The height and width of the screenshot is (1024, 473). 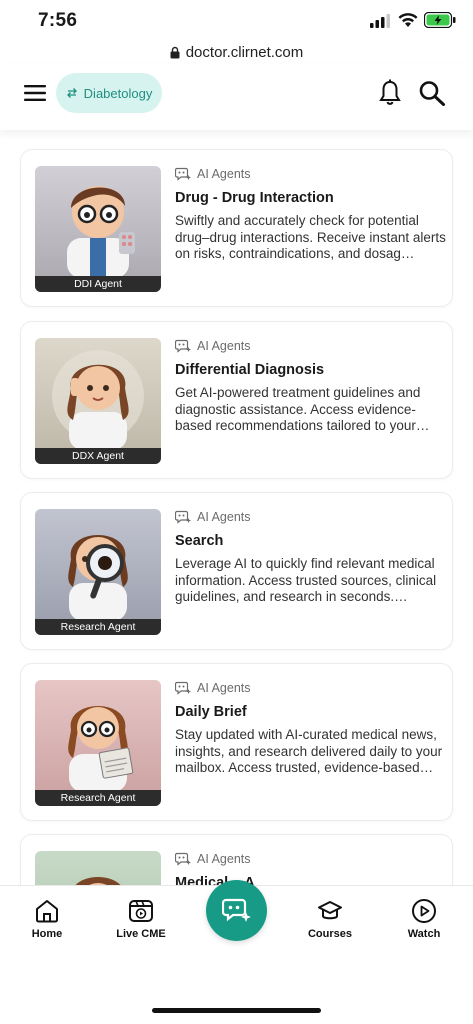 What do you see at coordinates (71, 93) in the screenshot?
I see `swap-icon` at bounding box center [71, 93].